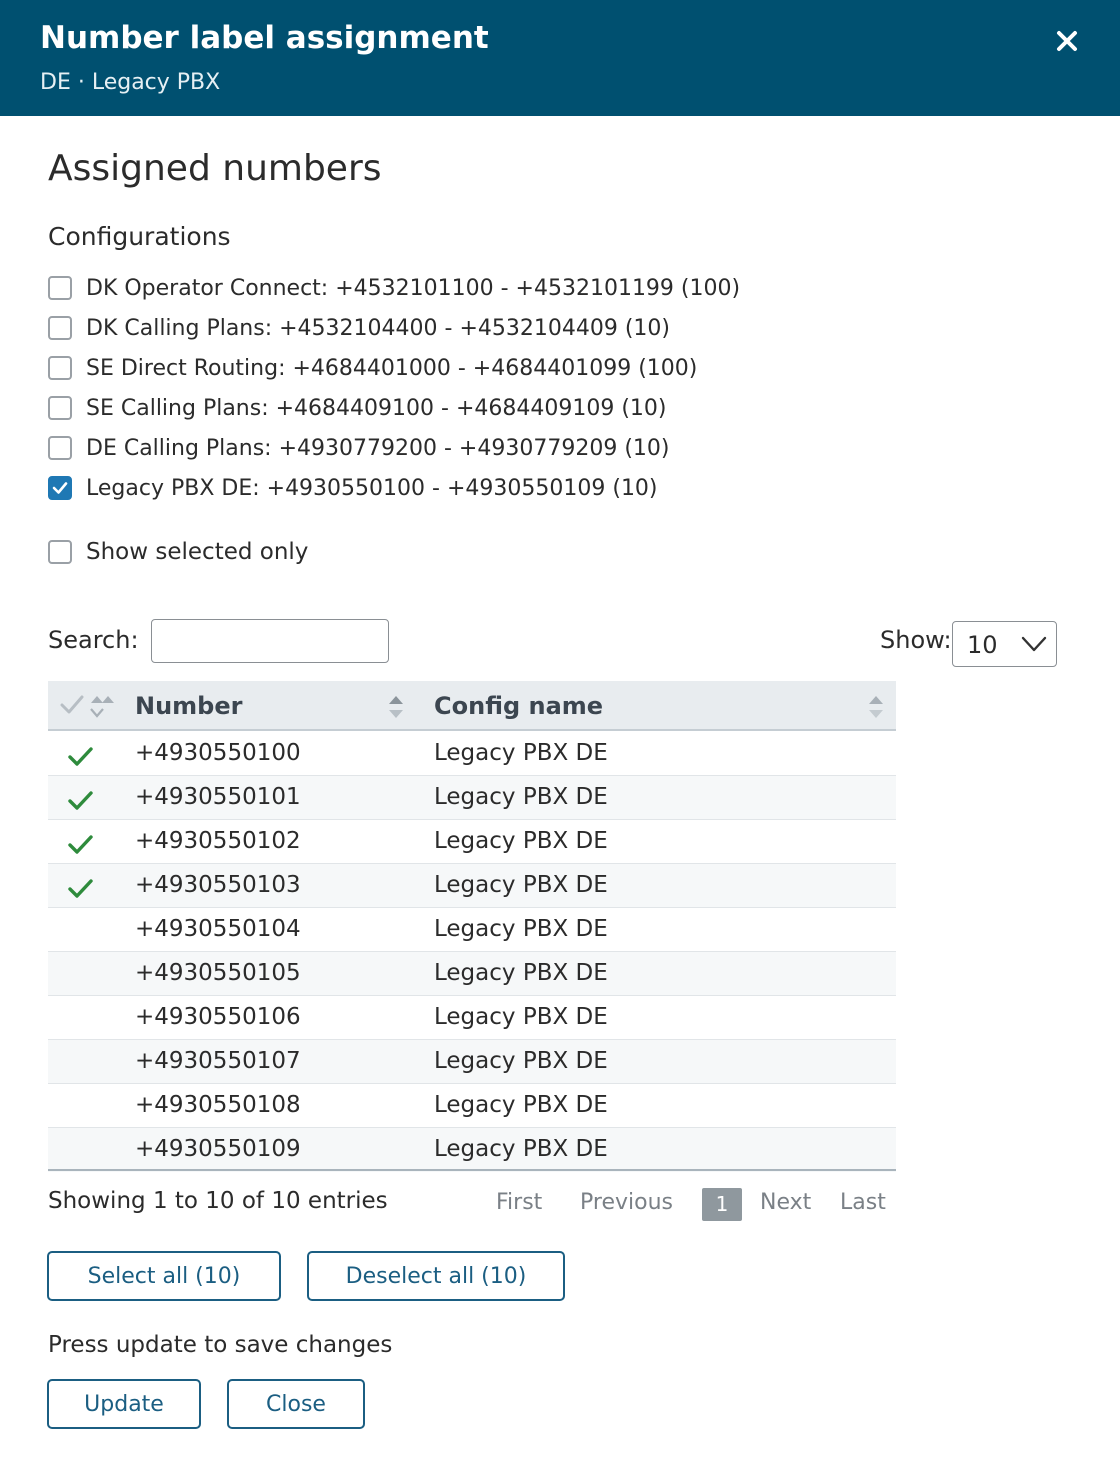 The height and width of the screenshot is (1484, 1120). Describe the element at coordinates (1004, 644) in the screenshot. I see `page-size-select: 10` at that location.